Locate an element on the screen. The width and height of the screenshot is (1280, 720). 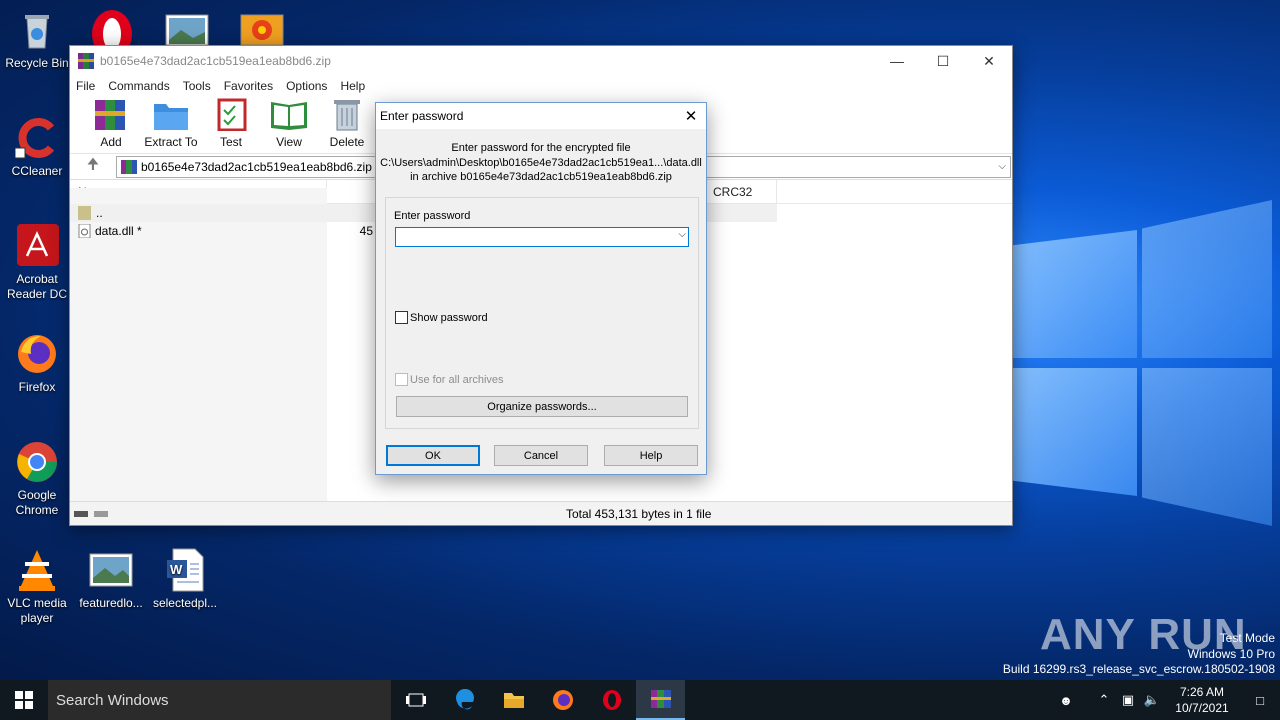
show-password-checkbox: Show password is located at coordinates (441, 317).